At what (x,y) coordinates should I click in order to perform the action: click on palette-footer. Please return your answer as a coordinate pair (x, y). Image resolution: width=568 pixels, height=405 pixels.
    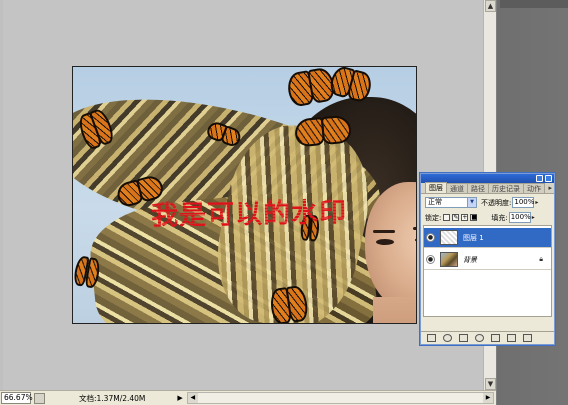
    Looking at the image, I should click on (487, 337).